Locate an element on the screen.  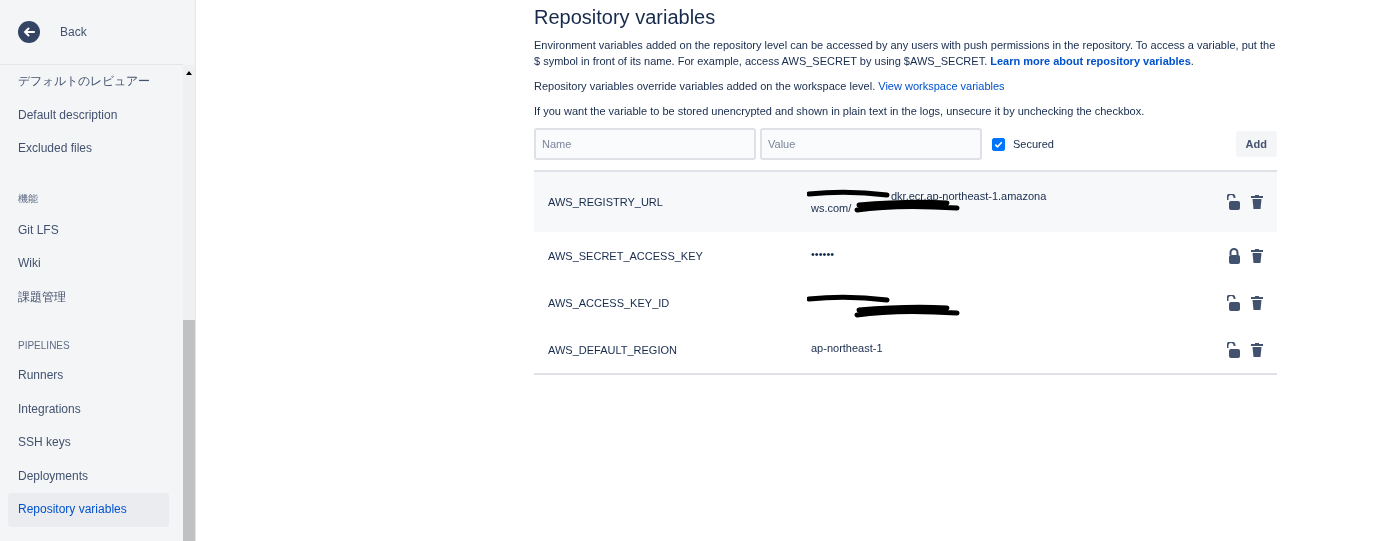
nav-item: Default description is located at coordinates (88, 115).